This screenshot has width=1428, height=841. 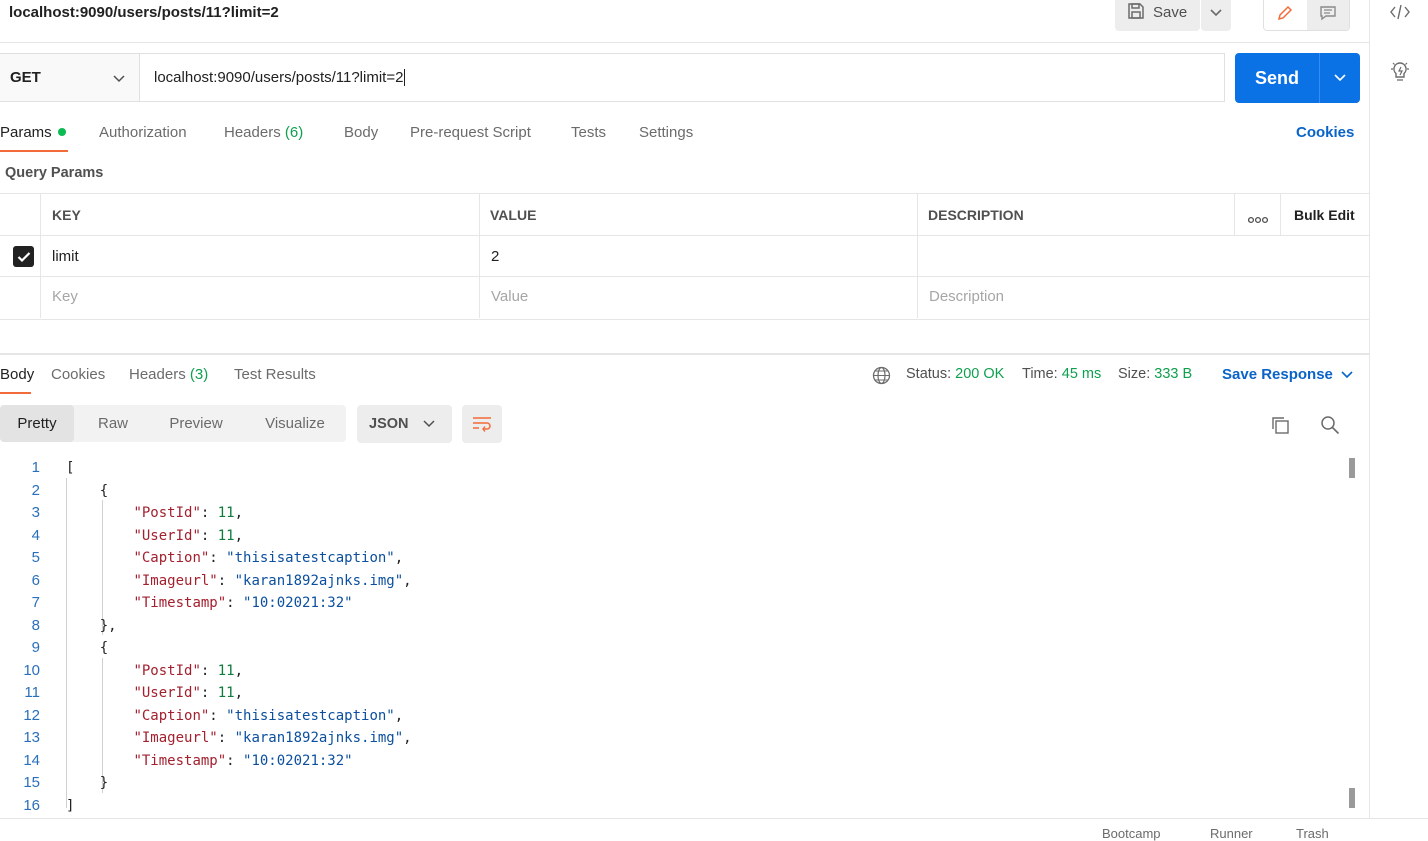 I want to click on size-value: 333 B, so click(x=1173, y=374).